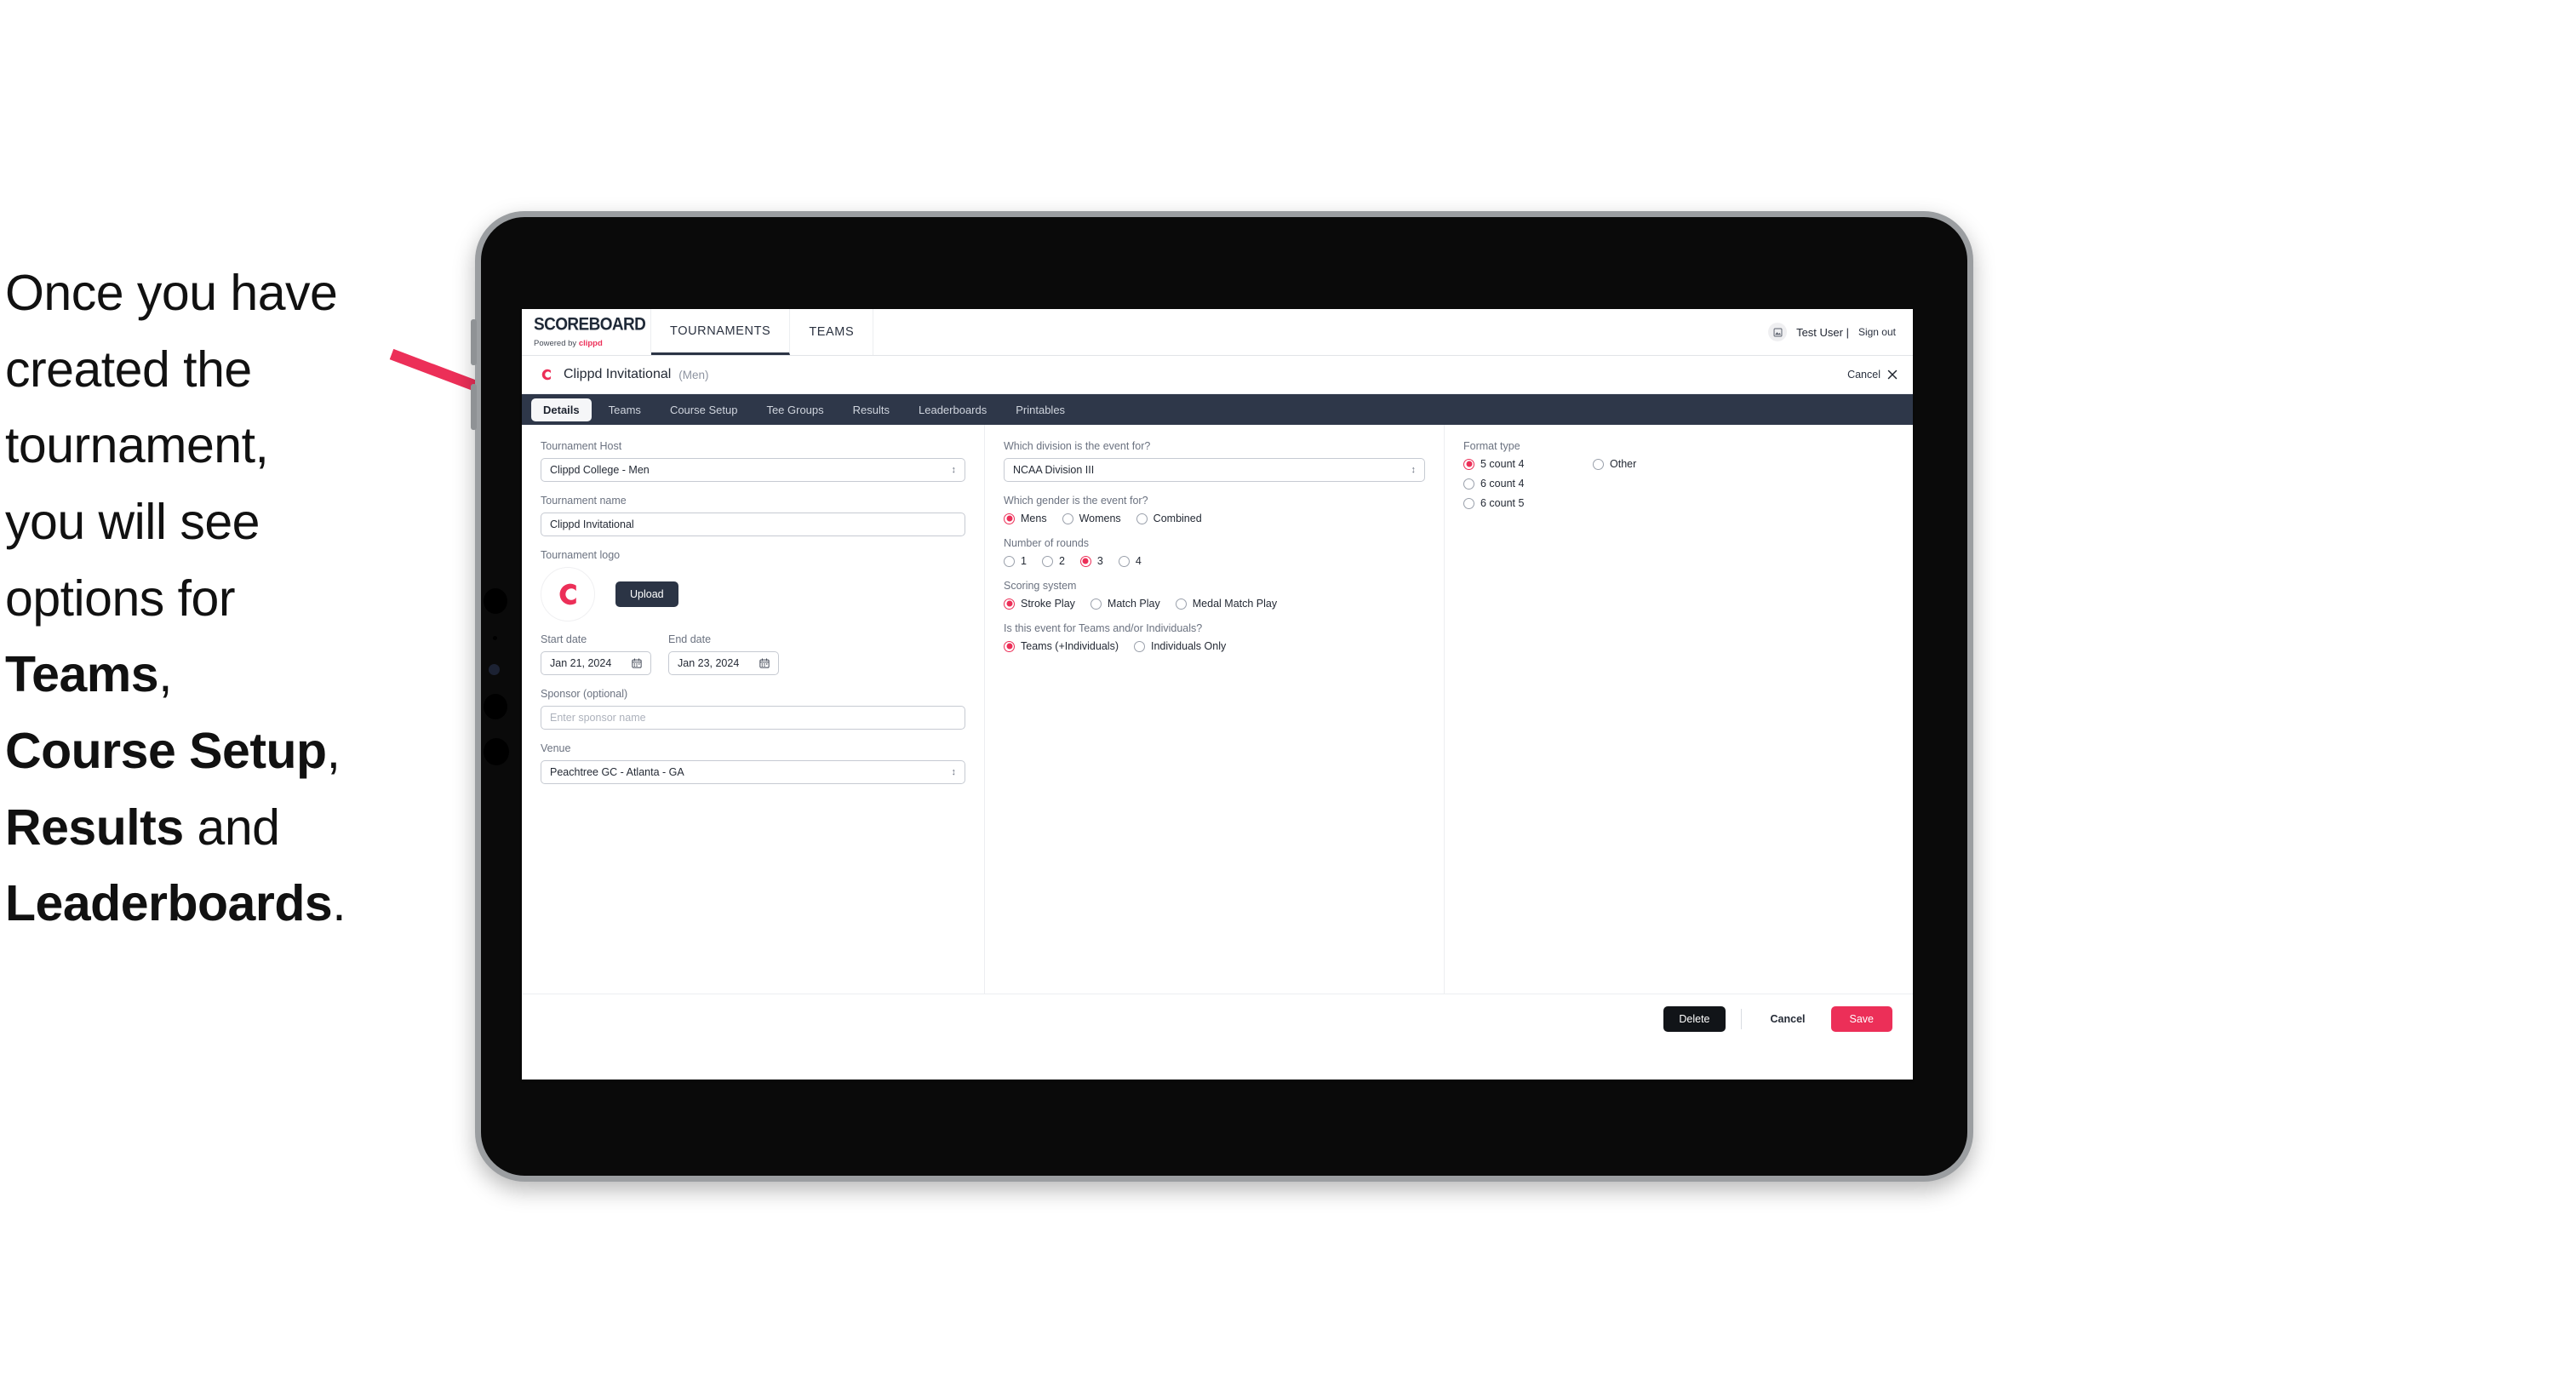 The height and width of the screenshot is (1386, 2576). I want to click on top-tab-teams: TEAMS, so click(832, 332).